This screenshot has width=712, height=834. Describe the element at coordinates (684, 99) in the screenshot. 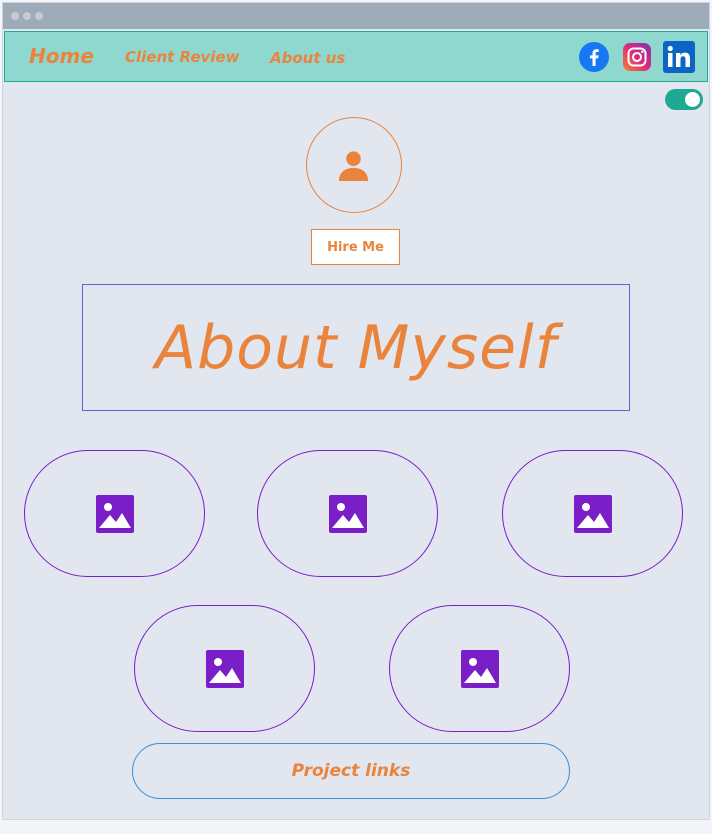

I see `theme-toggle` at that location.